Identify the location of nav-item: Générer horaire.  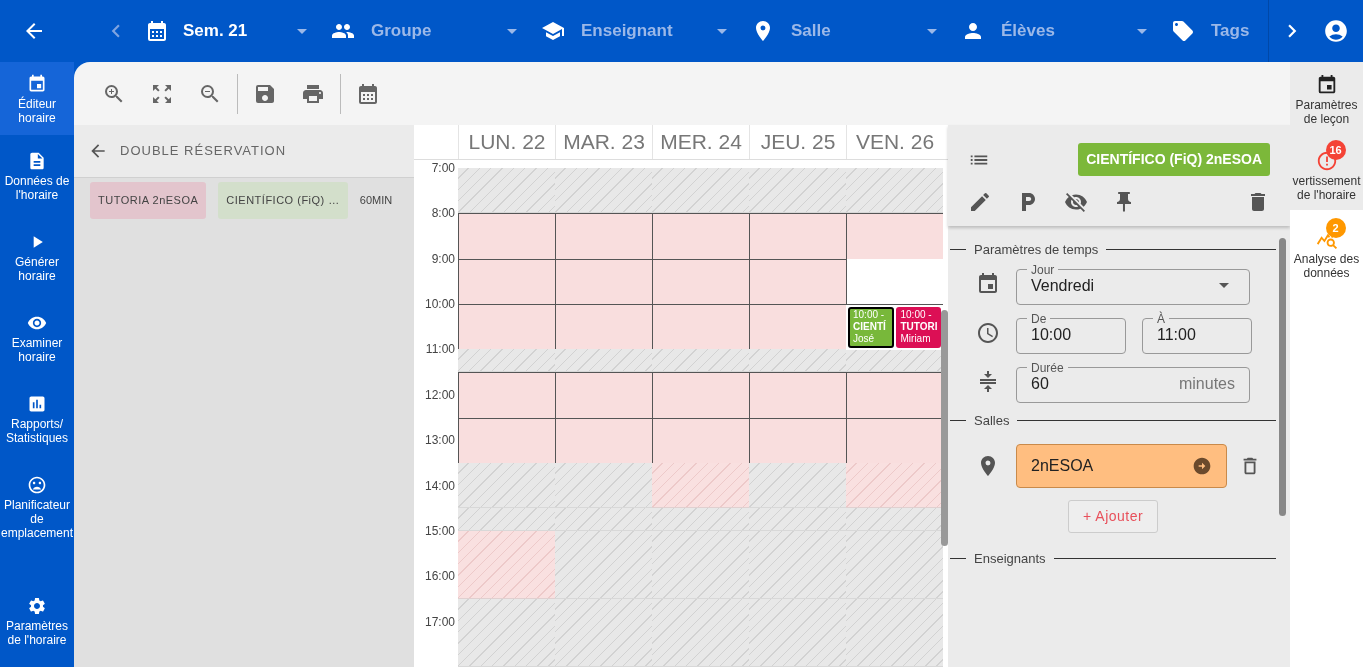
(37, 257).